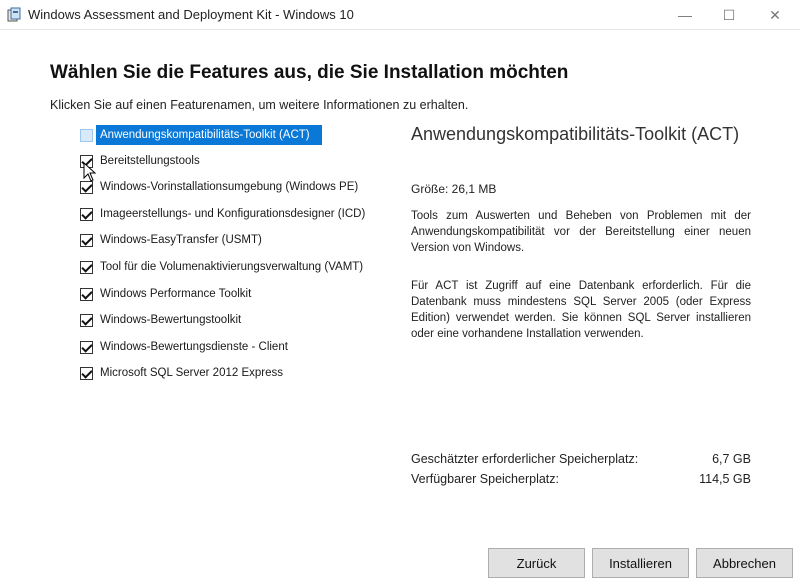  I want to click on feature-item-assessment-toolkit: Windows-Bewertungstoolkit, so click(162, 320).